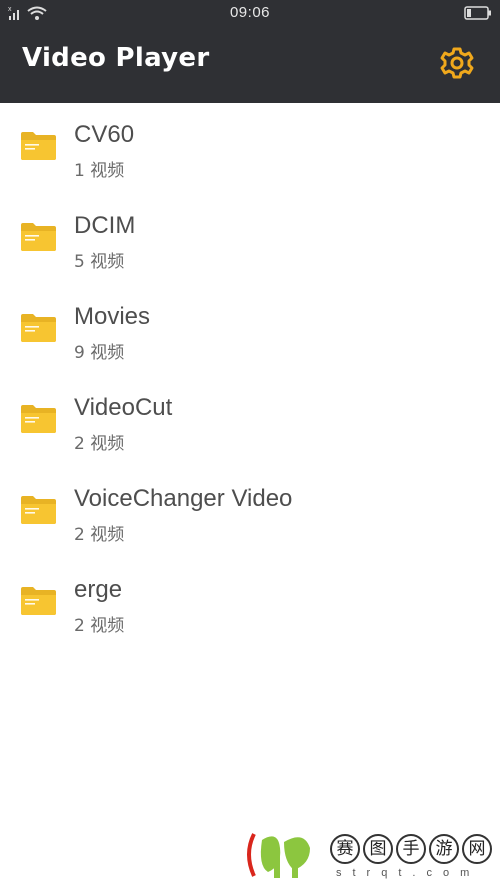  What do you see at coordinates (250, 421) in the screenshot?
I see `folder-item: VideoCut 2 视频` at bounding box center [250, 421].